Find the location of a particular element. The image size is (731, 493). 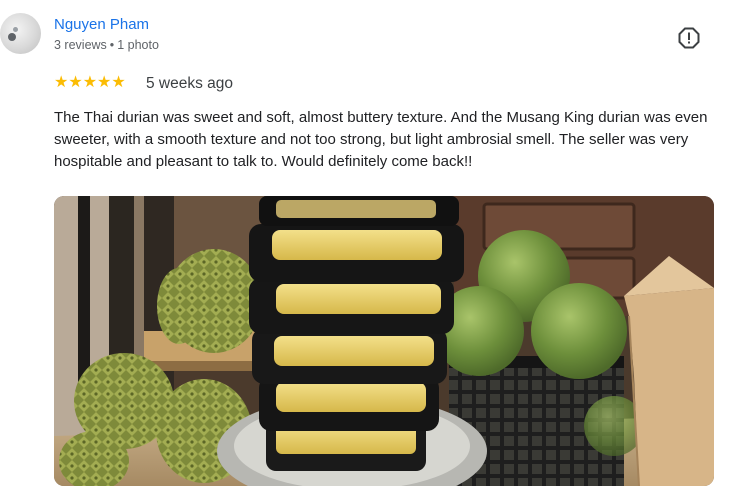

reviewer-name: Nguyen Pham is located at coordinates (101, 24).